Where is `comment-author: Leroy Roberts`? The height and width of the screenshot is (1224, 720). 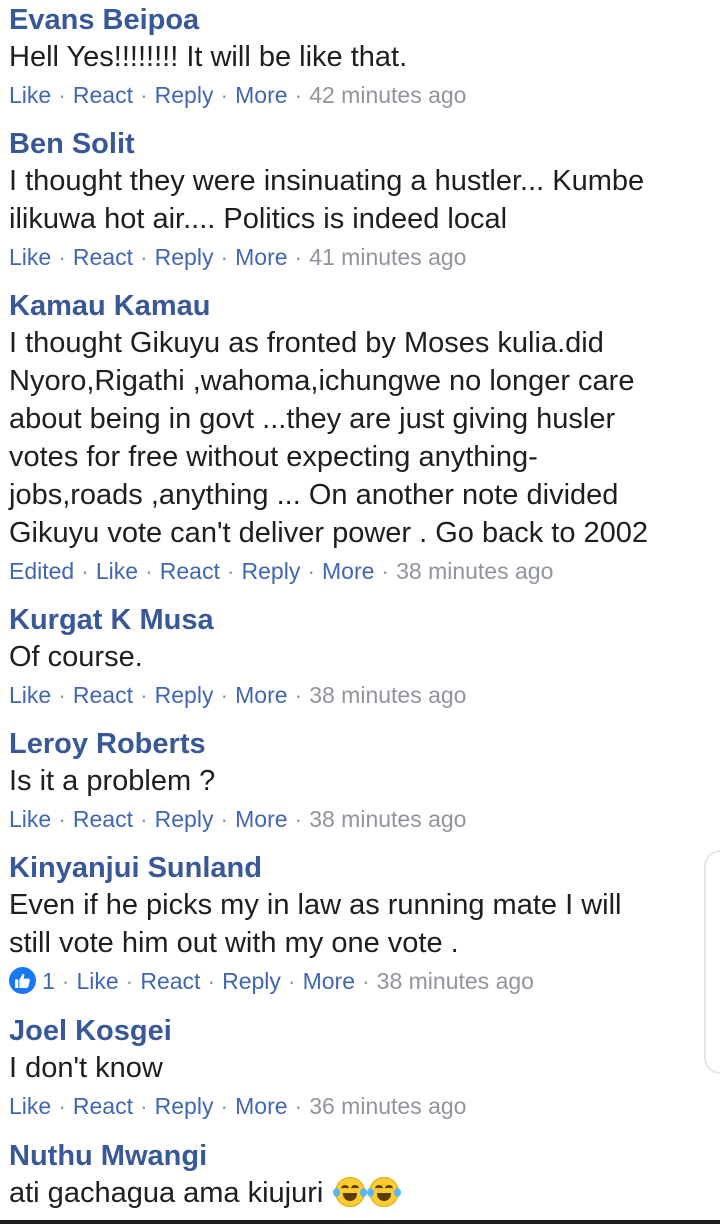 comment-author: Leroy Roberts is located at coordinates (358, 744).